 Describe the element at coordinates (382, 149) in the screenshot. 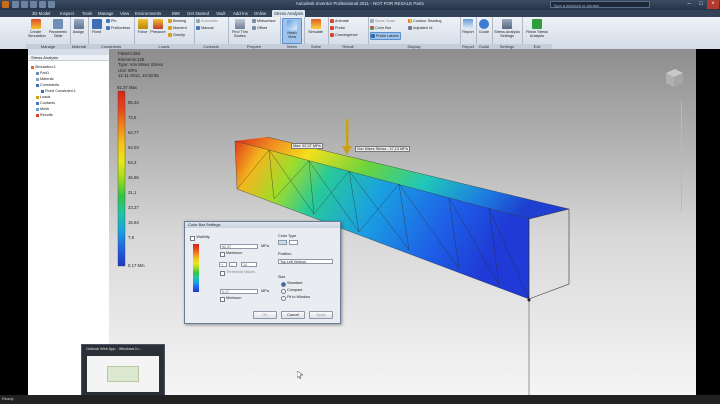

I see `probe-label-von-mises: Von Mises Stress : 47,13 MPa` at that location.